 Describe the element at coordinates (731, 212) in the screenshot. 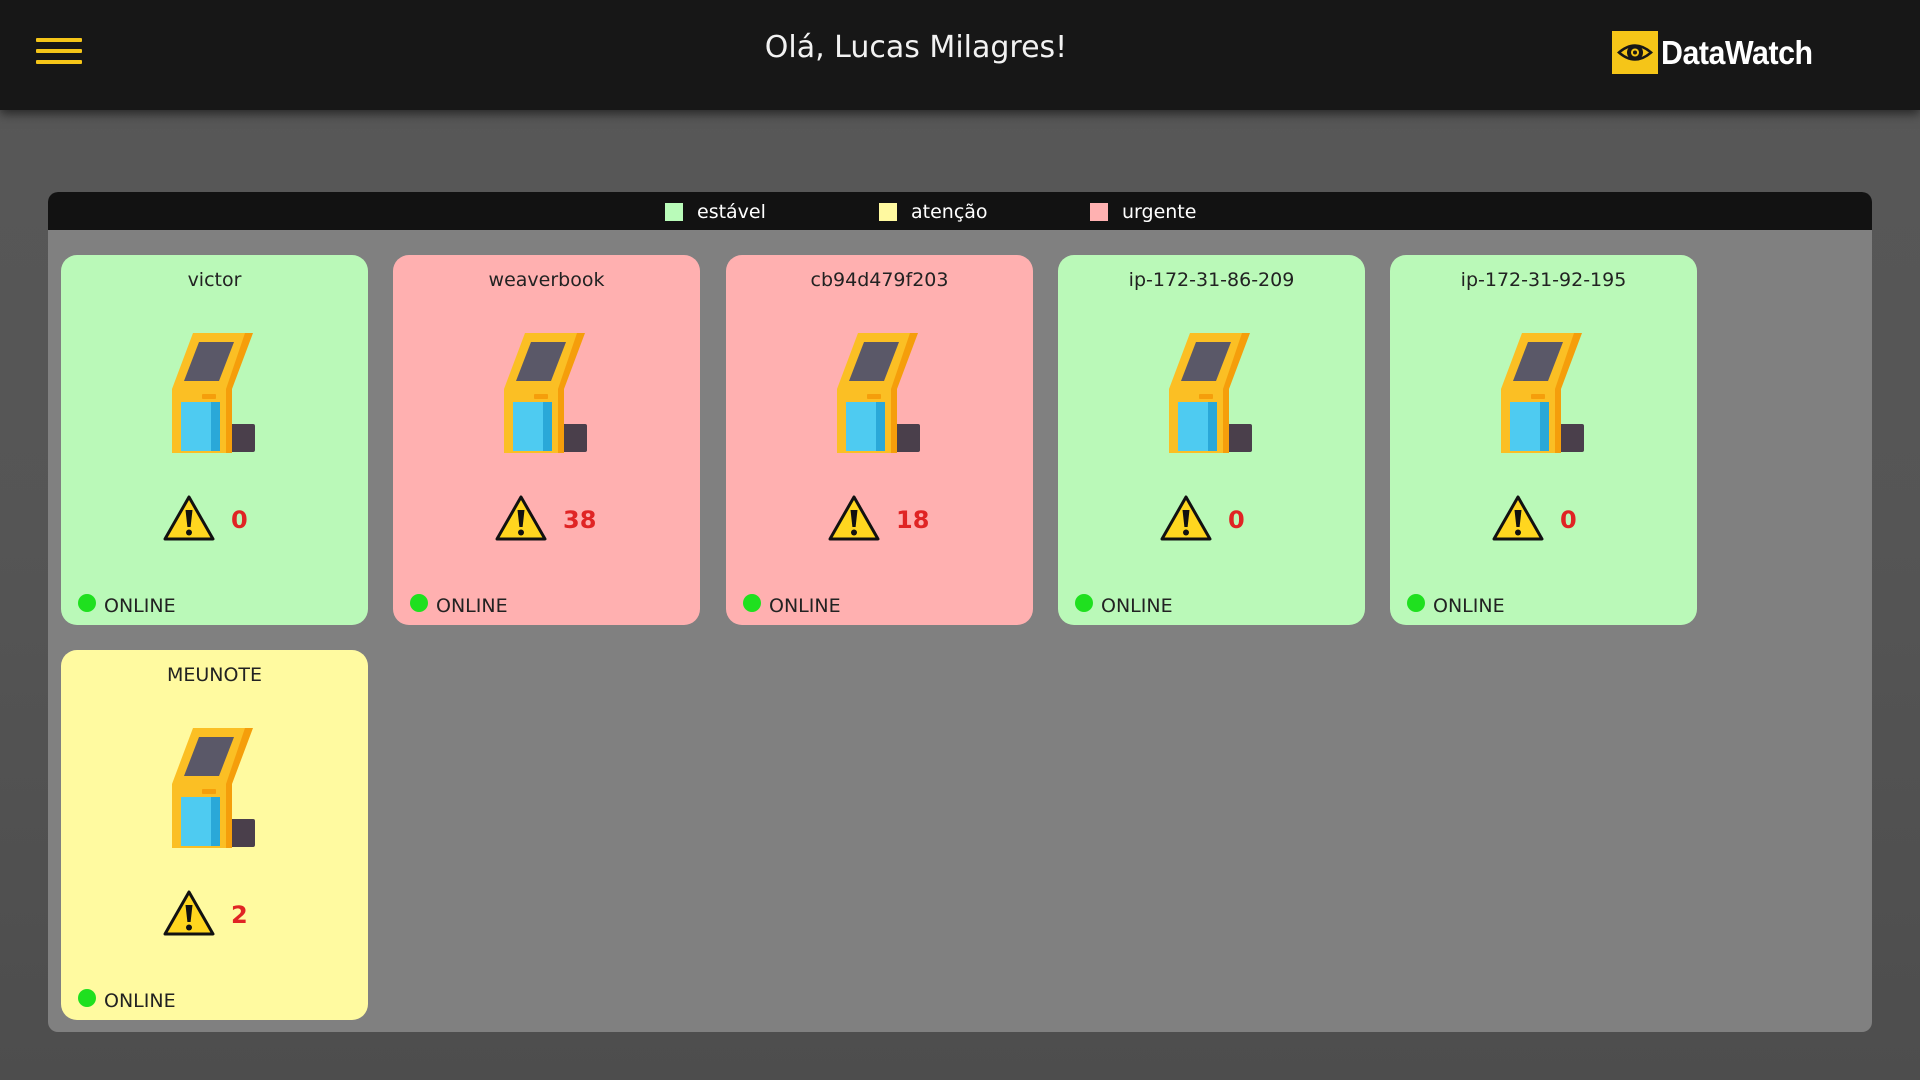

I see `legend-label-stable: estável` at that location.